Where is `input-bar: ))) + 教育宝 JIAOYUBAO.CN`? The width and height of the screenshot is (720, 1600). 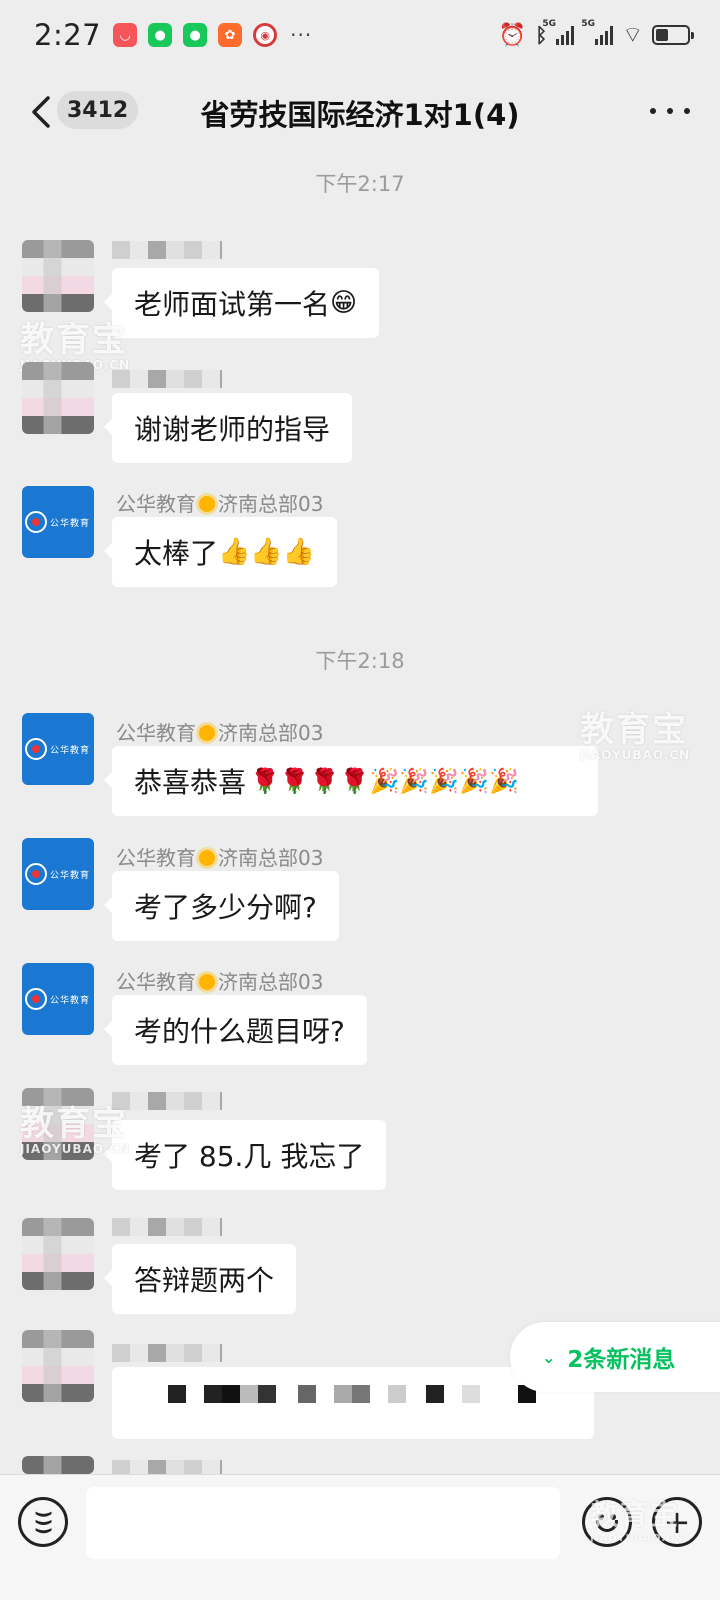 input-bar: ))) + 教育宝 JIAOYUBAO.CN is located at coordinates (360, 1537).